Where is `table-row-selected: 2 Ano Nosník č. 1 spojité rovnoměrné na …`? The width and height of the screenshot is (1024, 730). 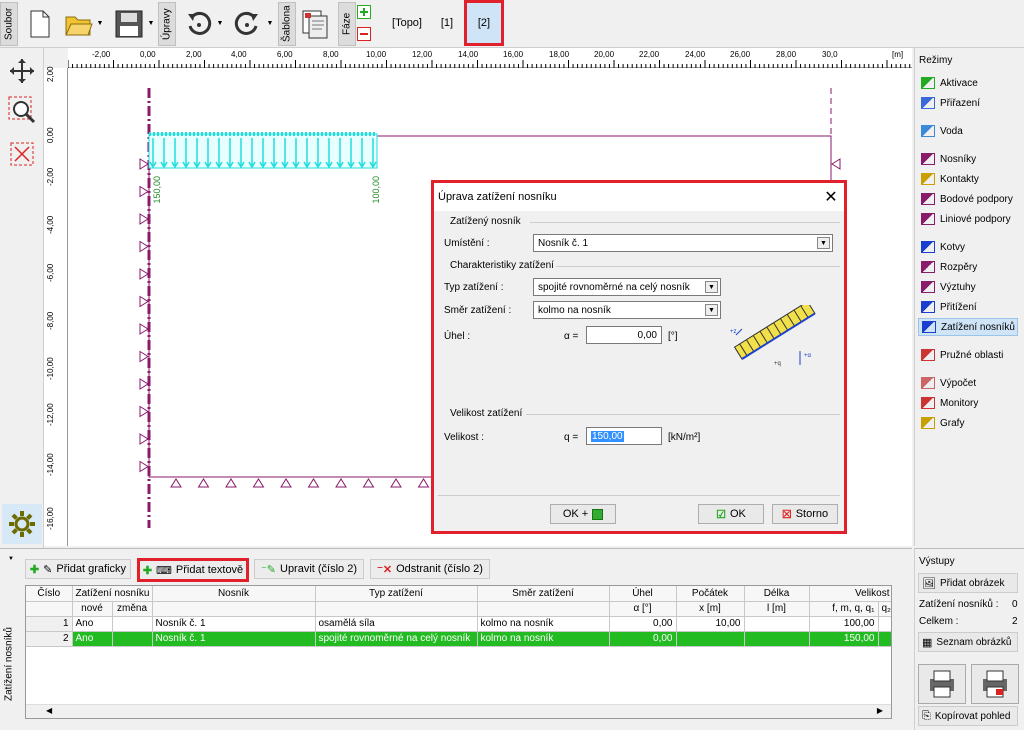
table-row-selected: 2 Ano Nosník č. 1 spojité rovnoměrné na … is located at coordinates (458, 639).